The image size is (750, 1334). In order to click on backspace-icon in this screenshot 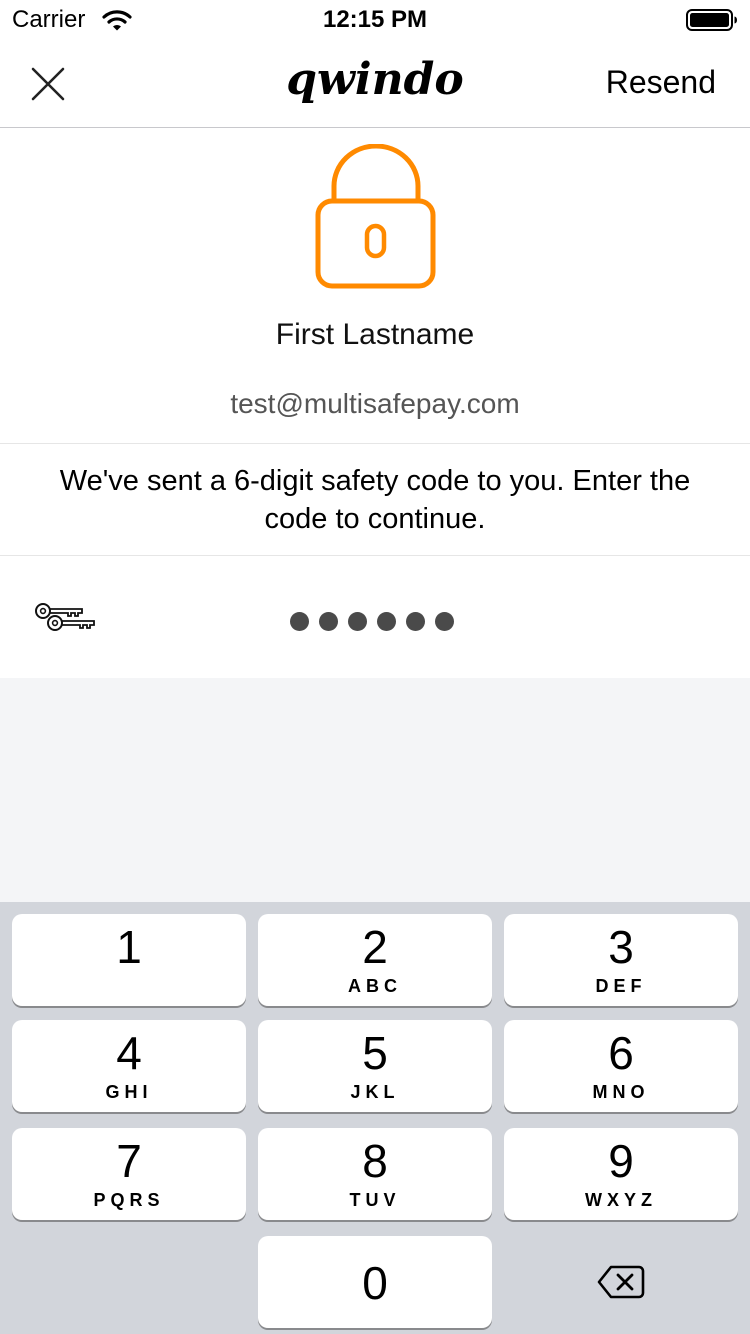, I will do `click(621, 1282)`.